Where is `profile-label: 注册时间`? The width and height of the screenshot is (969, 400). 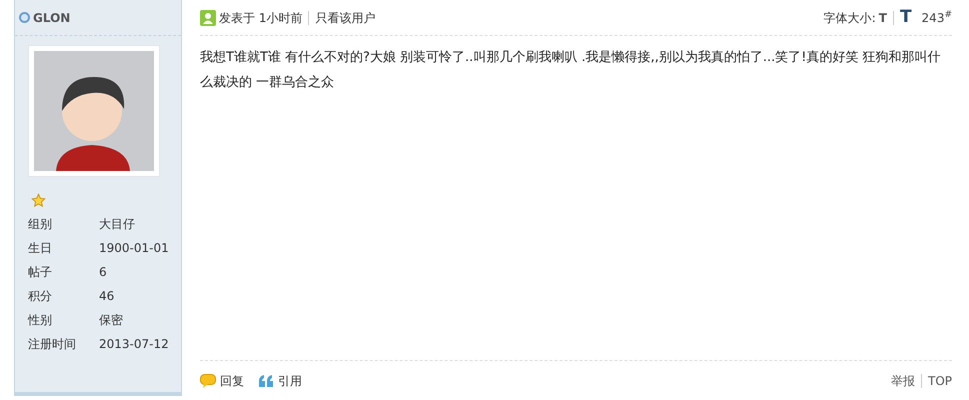 profile-label: 注册时间 is located at coordinates (52, 344).